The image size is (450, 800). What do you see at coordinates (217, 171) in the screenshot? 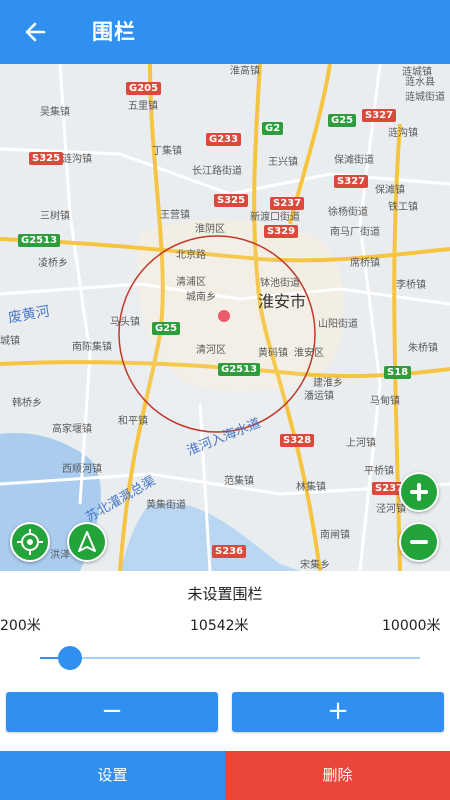
I see `place-label: 长江路街道` at bounding box center [217, 171].